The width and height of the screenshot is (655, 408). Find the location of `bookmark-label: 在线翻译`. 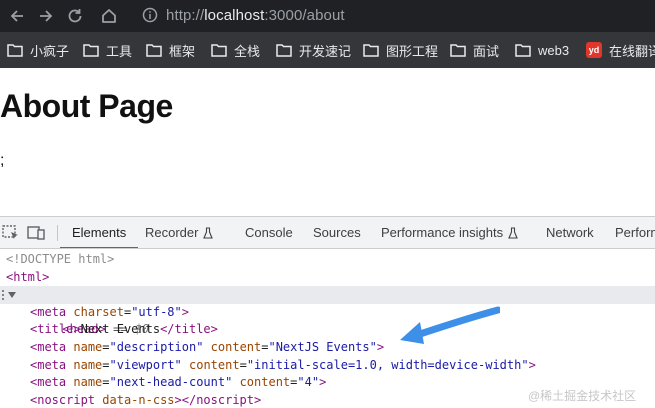

bookmark-label: 在线翻译 is located at coordinates (632, 51).